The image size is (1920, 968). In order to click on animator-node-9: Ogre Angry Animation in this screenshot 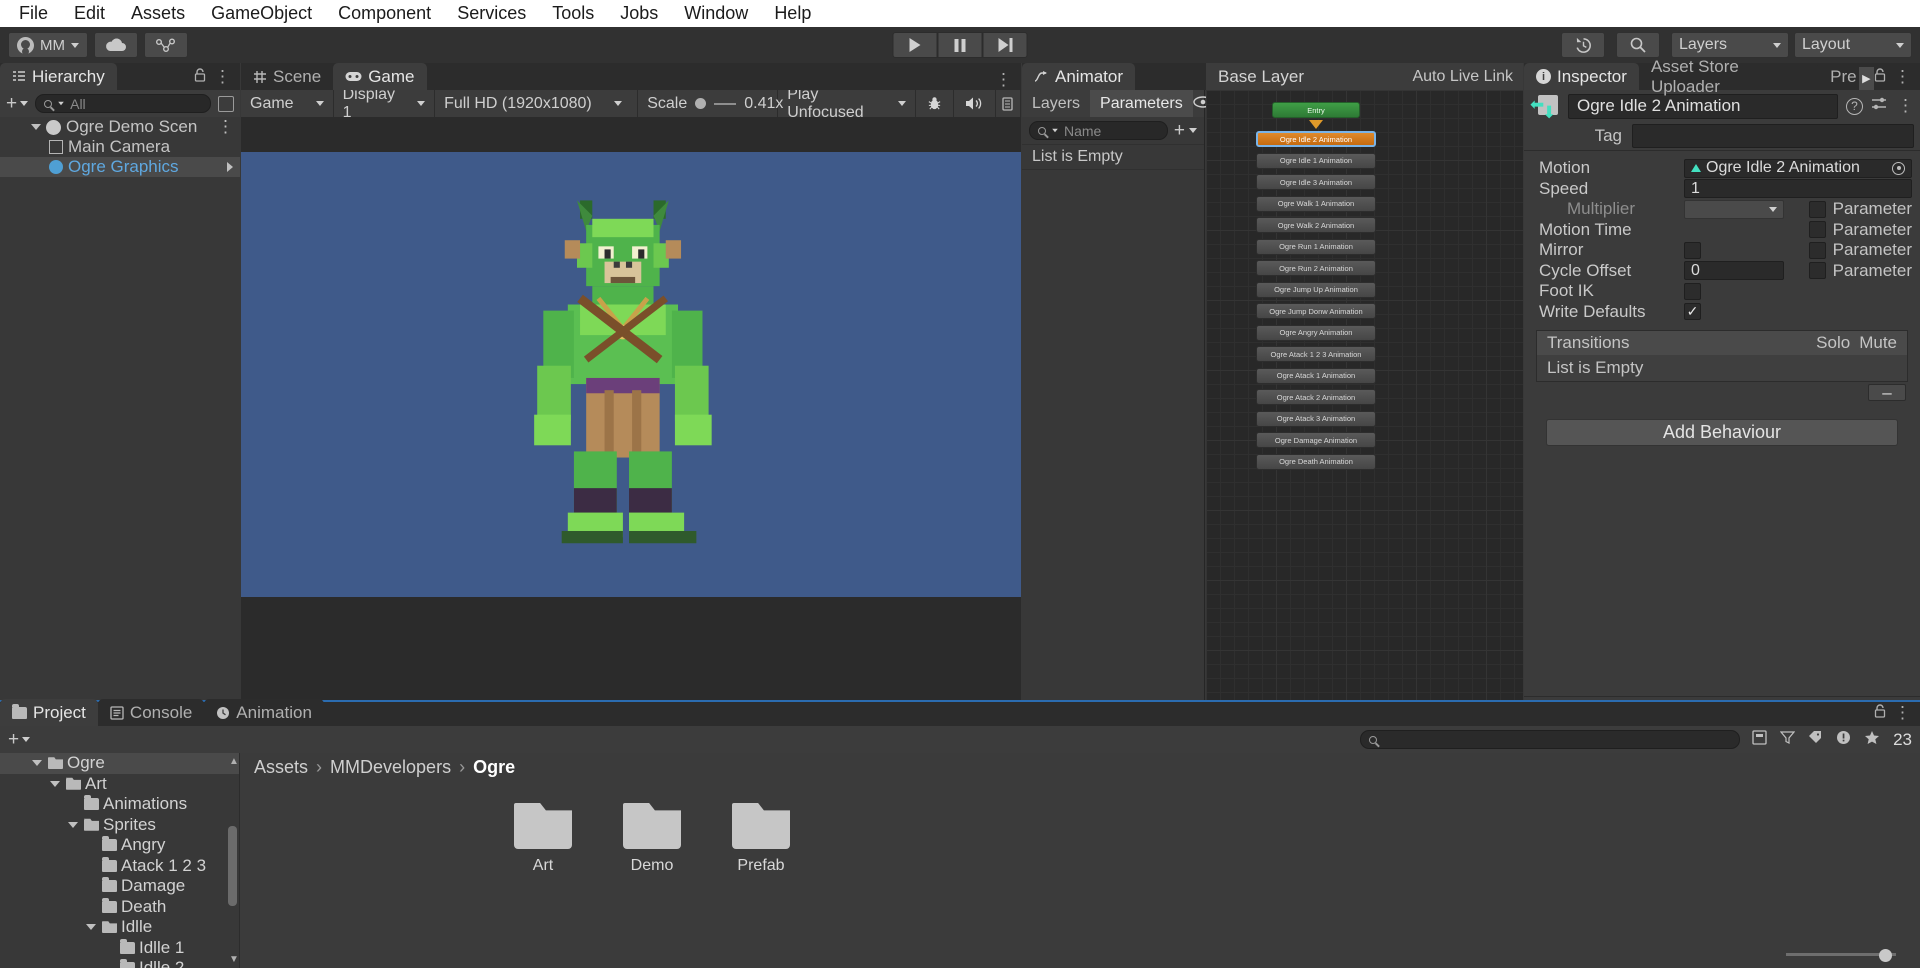, I will do `click(1316, 332)`.